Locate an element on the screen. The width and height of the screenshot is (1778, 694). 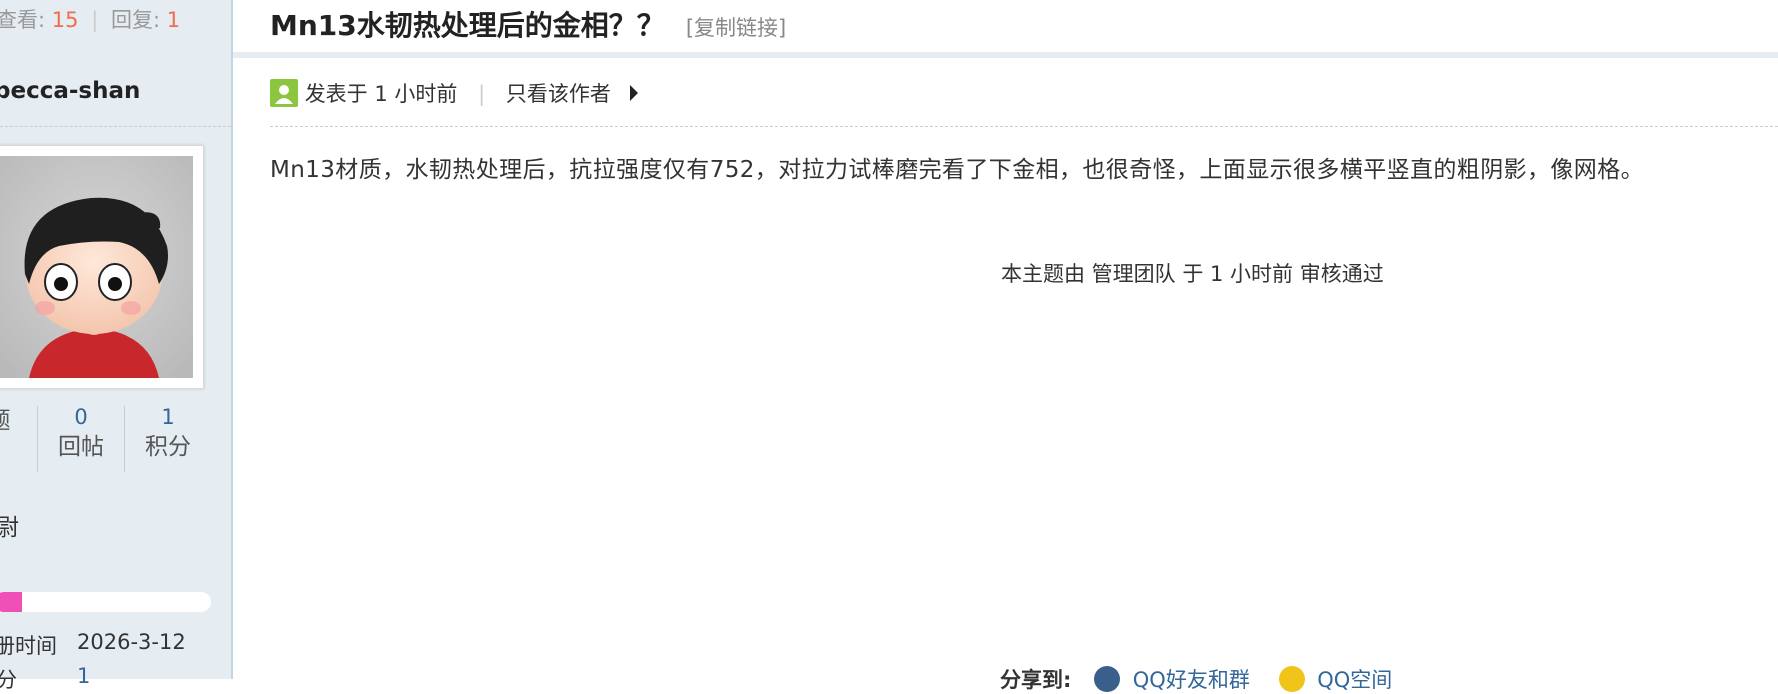
title-divider is located at coordinates (1005, 55).